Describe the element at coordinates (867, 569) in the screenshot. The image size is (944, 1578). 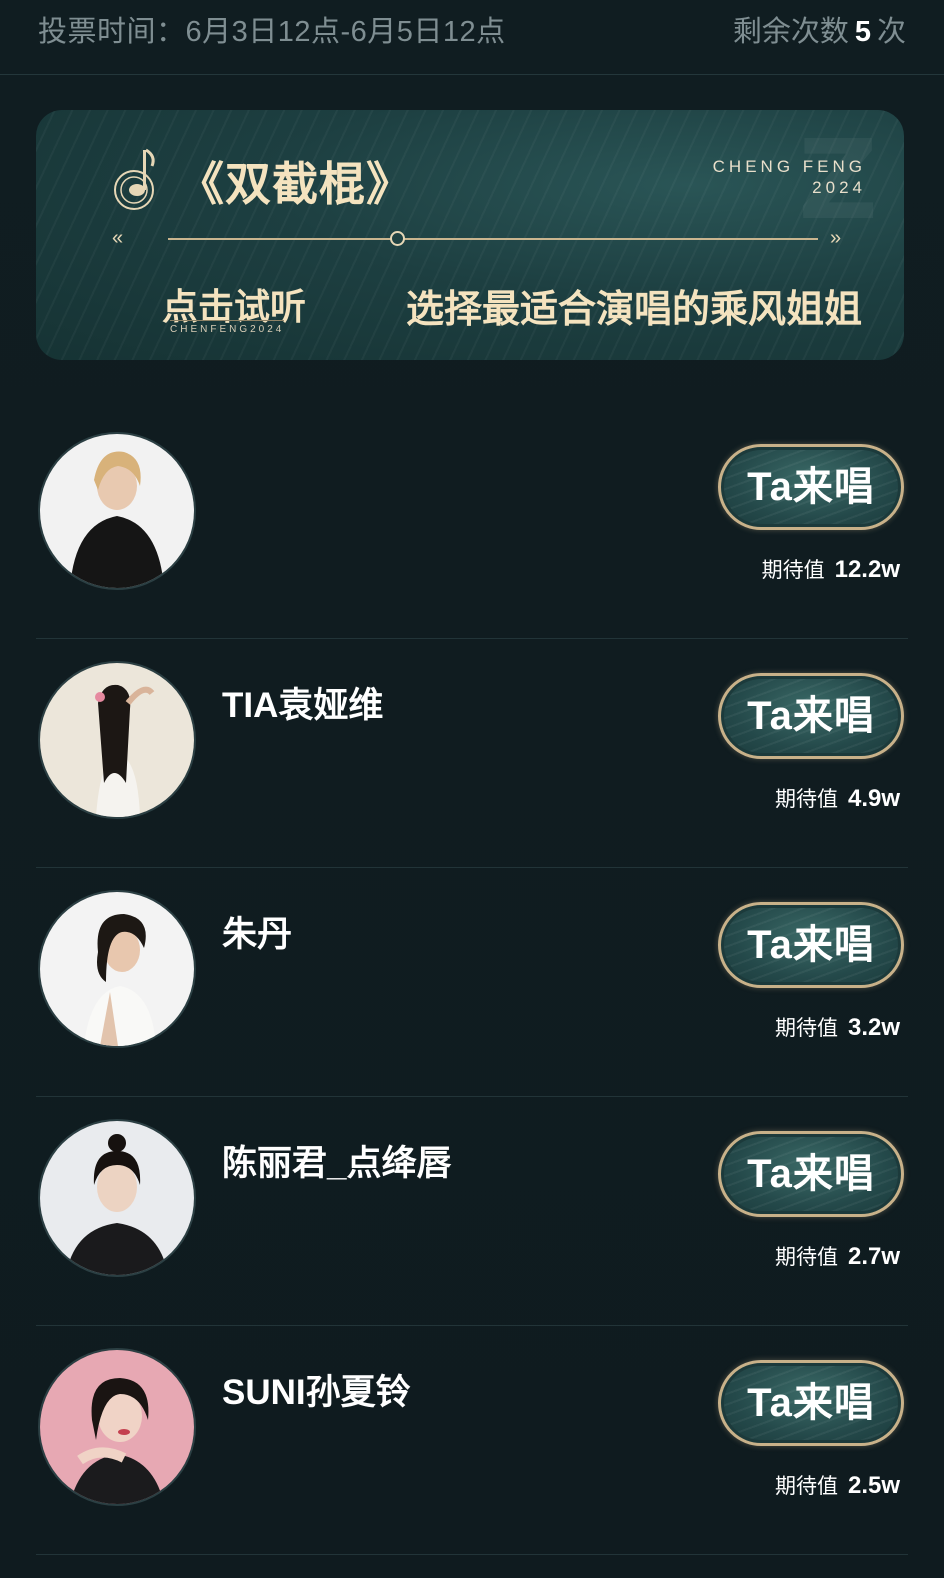
I see `expectation-number: 12.2w` at that location.